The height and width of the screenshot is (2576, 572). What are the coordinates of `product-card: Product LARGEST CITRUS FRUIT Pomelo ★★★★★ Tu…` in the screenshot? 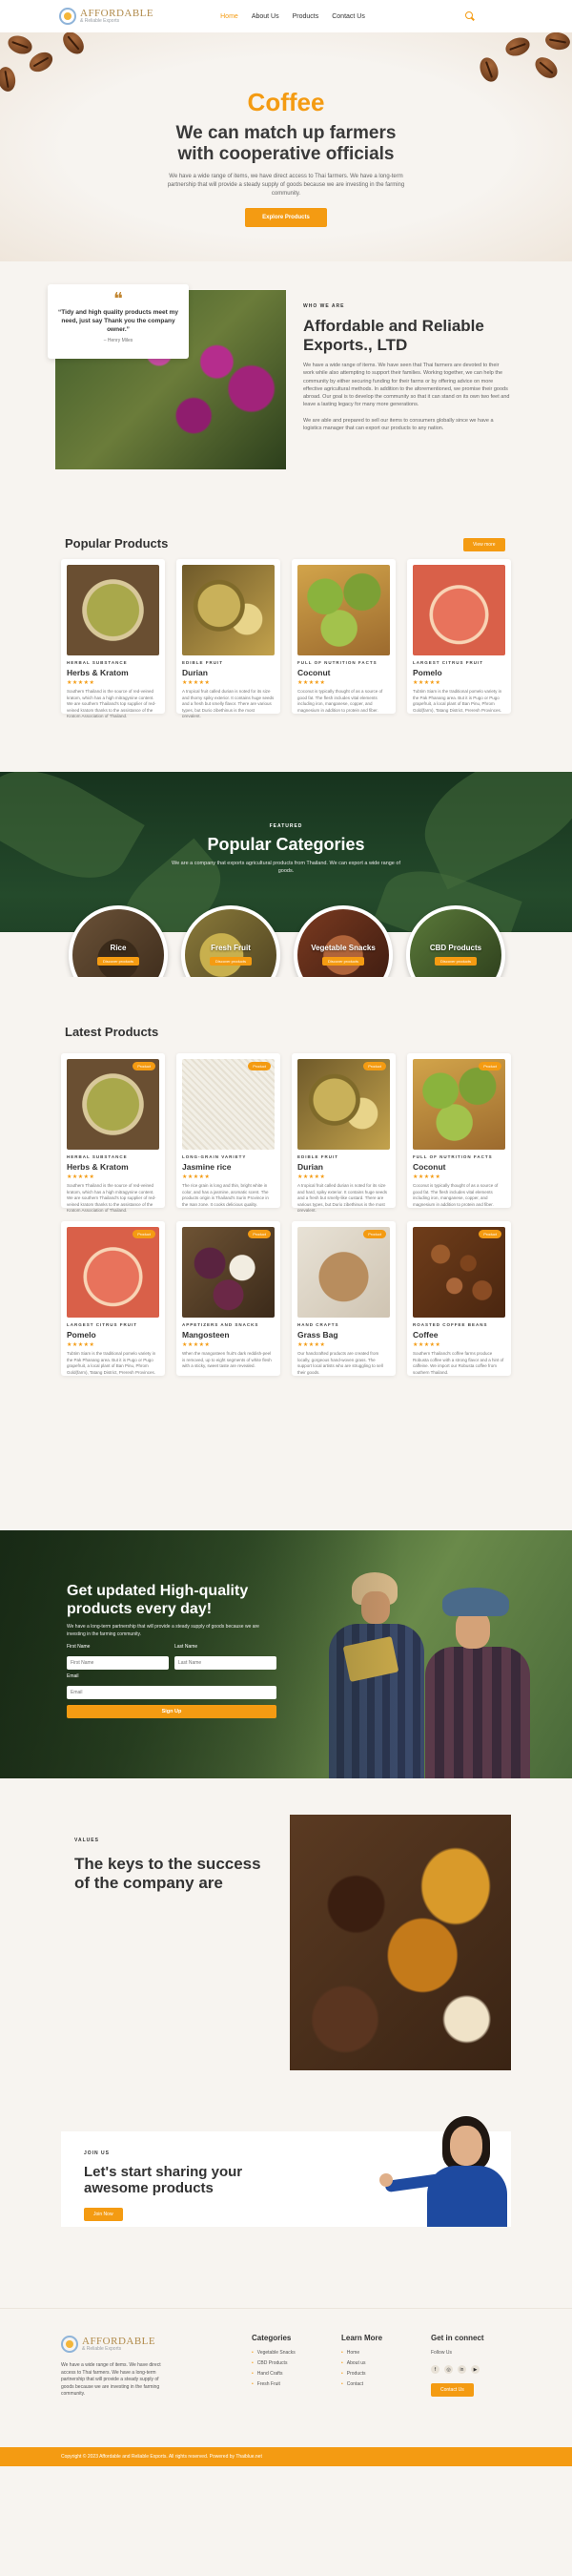 It's located at (113, 1298).